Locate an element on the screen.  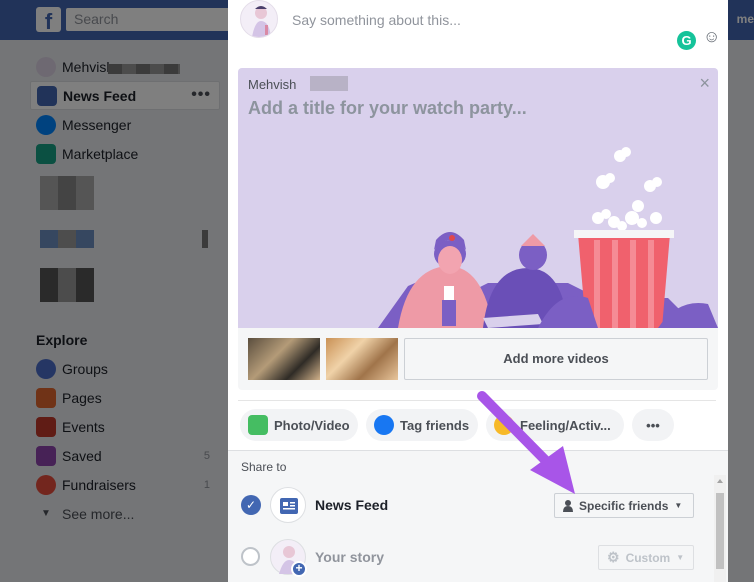
scroll-up-icon is located at coordinates (720, 481).